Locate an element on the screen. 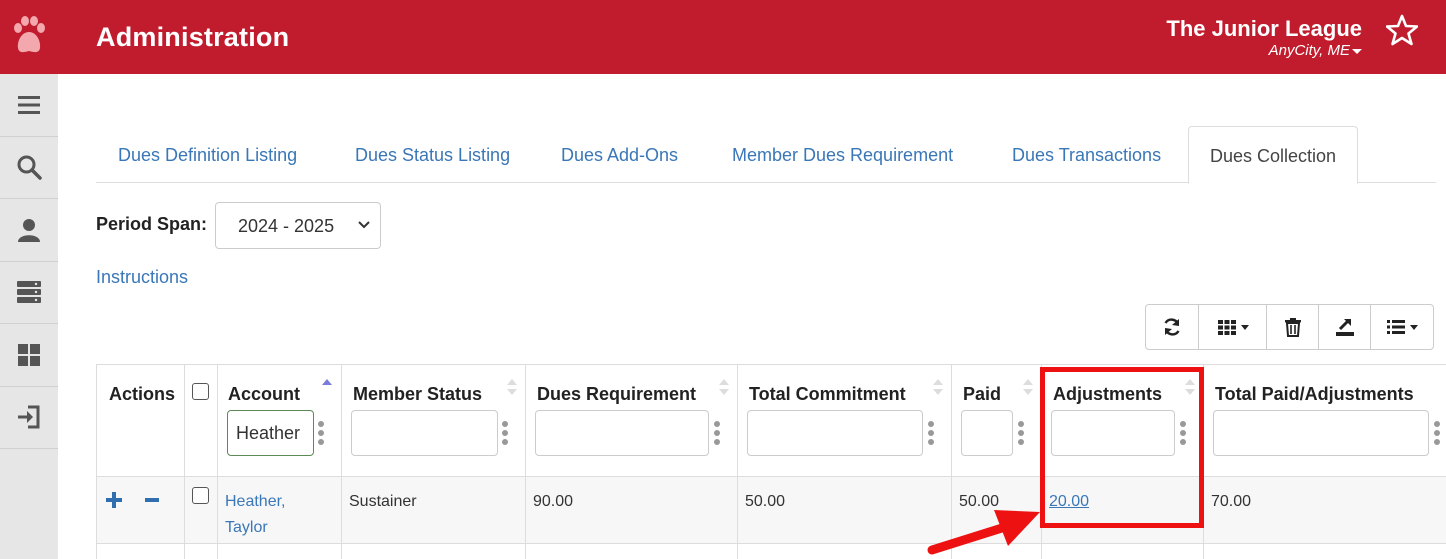  member-status-filter-input is located at coordinates (424, 433).